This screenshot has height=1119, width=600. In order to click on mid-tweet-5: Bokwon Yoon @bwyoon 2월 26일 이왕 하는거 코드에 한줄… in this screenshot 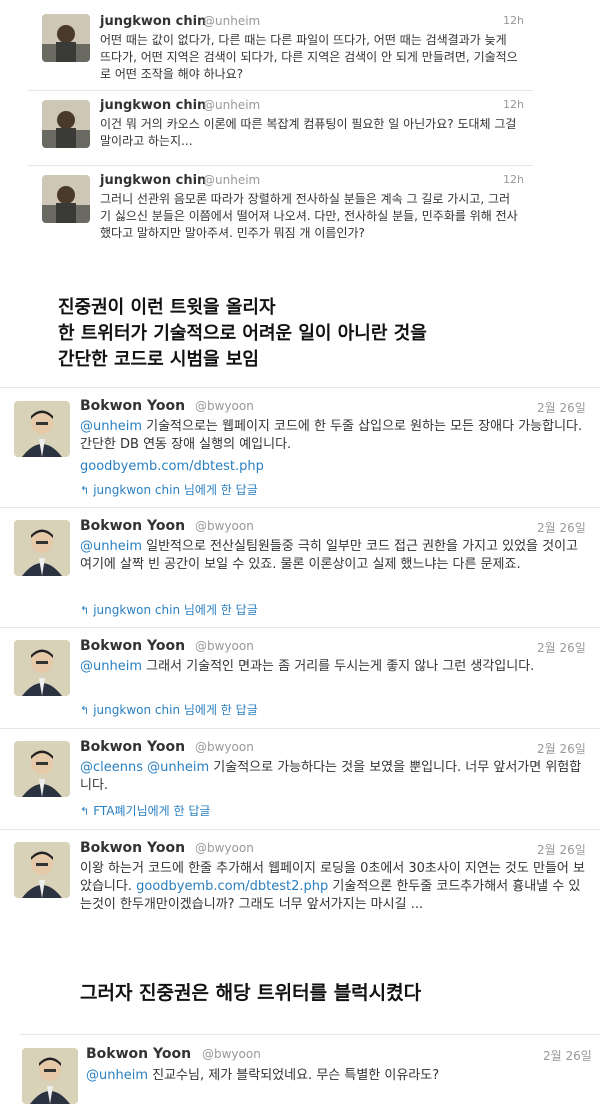, I will do `click(300, 890)`.